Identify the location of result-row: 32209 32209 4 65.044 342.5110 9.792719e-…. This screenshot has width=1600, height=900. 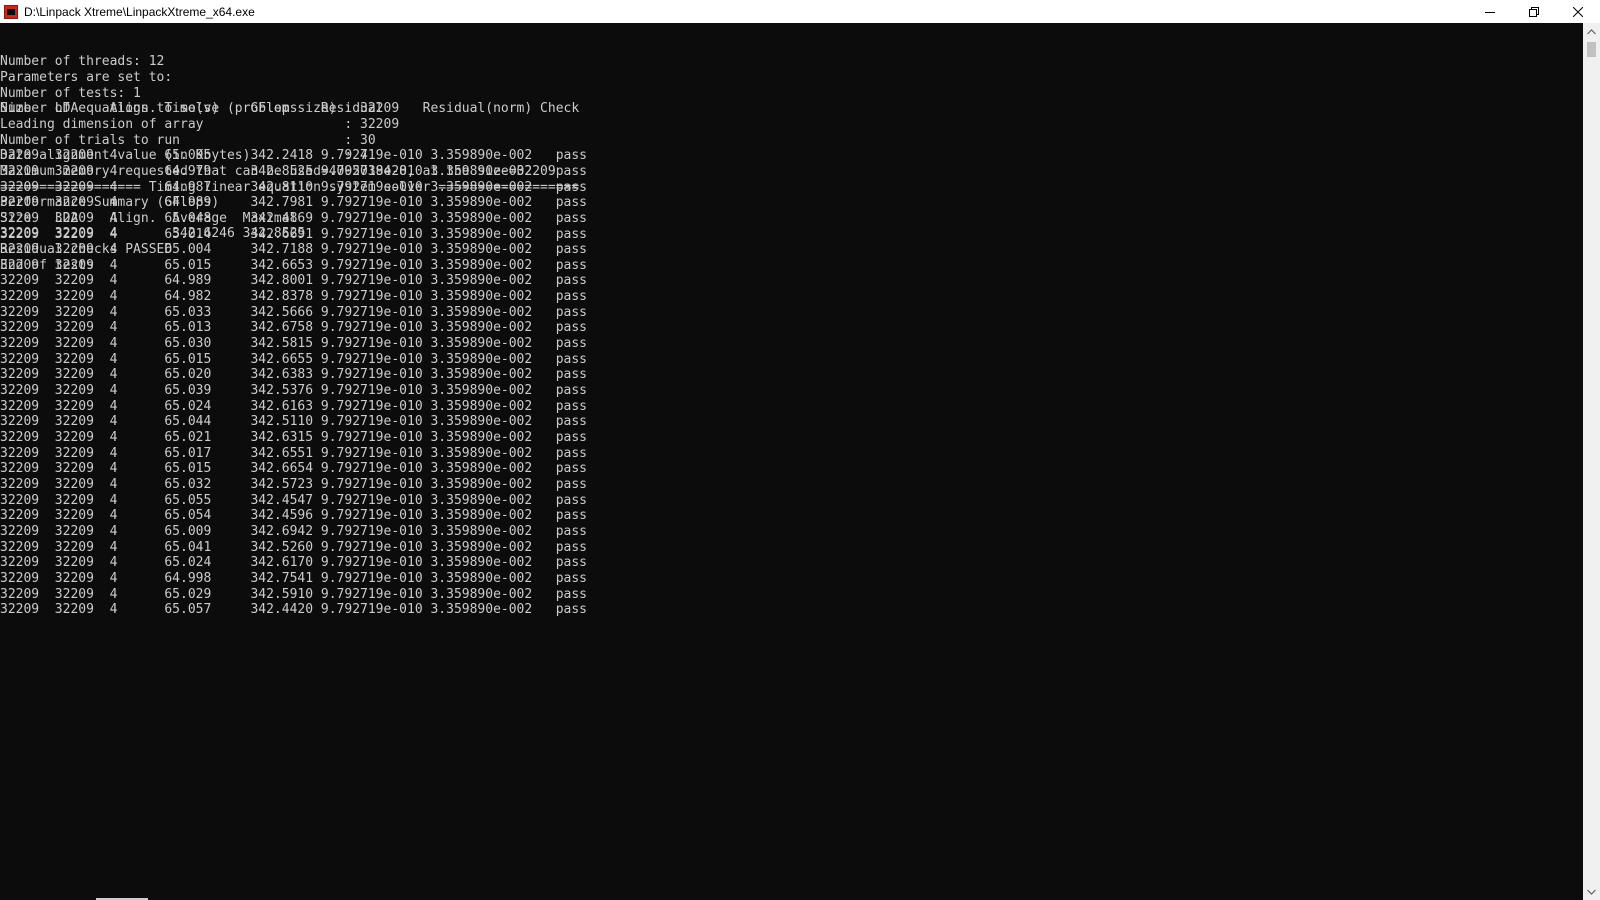
(293, 422).